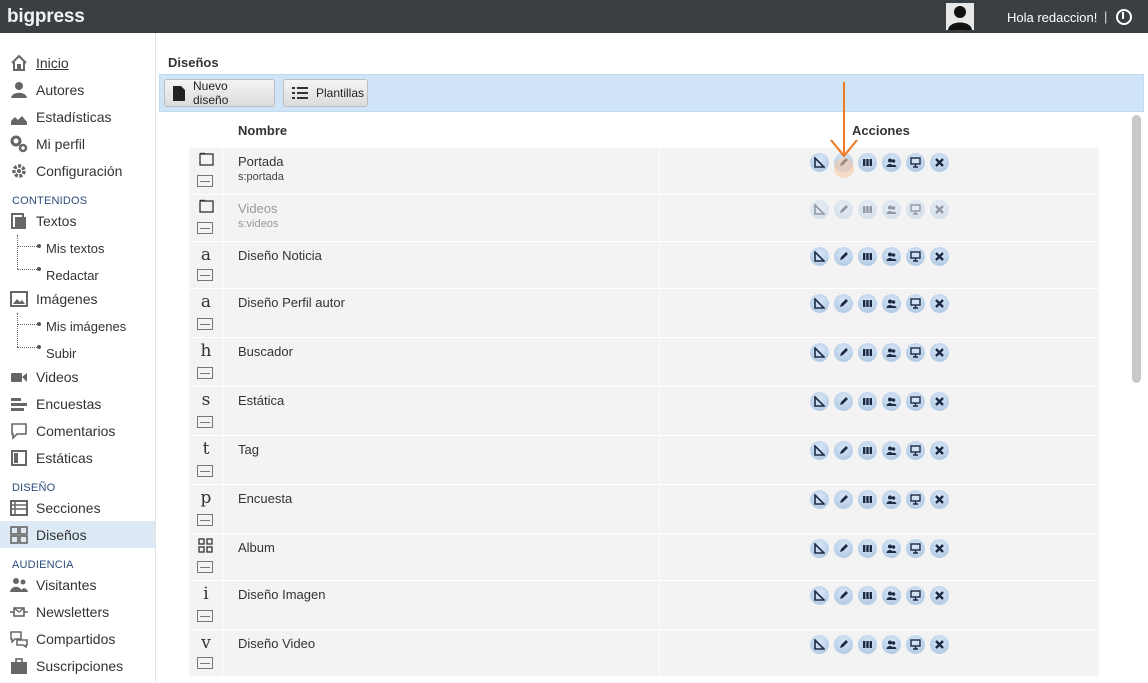  Describe the element at coordinates (77, 457) in the screenshot. I see `sidebar-item-estaticas: Estáticas` at that location.